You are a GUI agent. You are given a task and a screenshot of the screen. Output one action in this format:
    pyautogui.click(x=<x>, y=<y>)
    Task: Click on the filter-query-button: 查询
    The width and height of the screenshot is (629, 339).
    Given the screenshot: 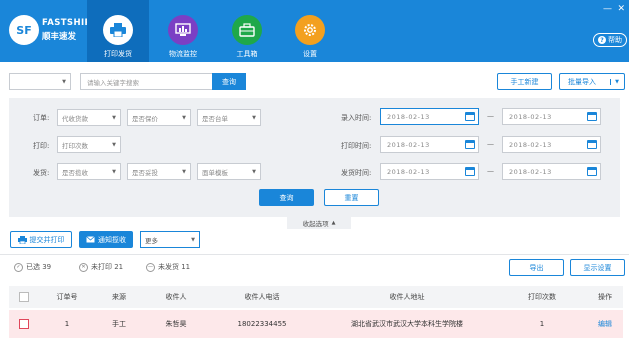 What is the action you would take?
    pyautogui.click(x=286, y=197)
    